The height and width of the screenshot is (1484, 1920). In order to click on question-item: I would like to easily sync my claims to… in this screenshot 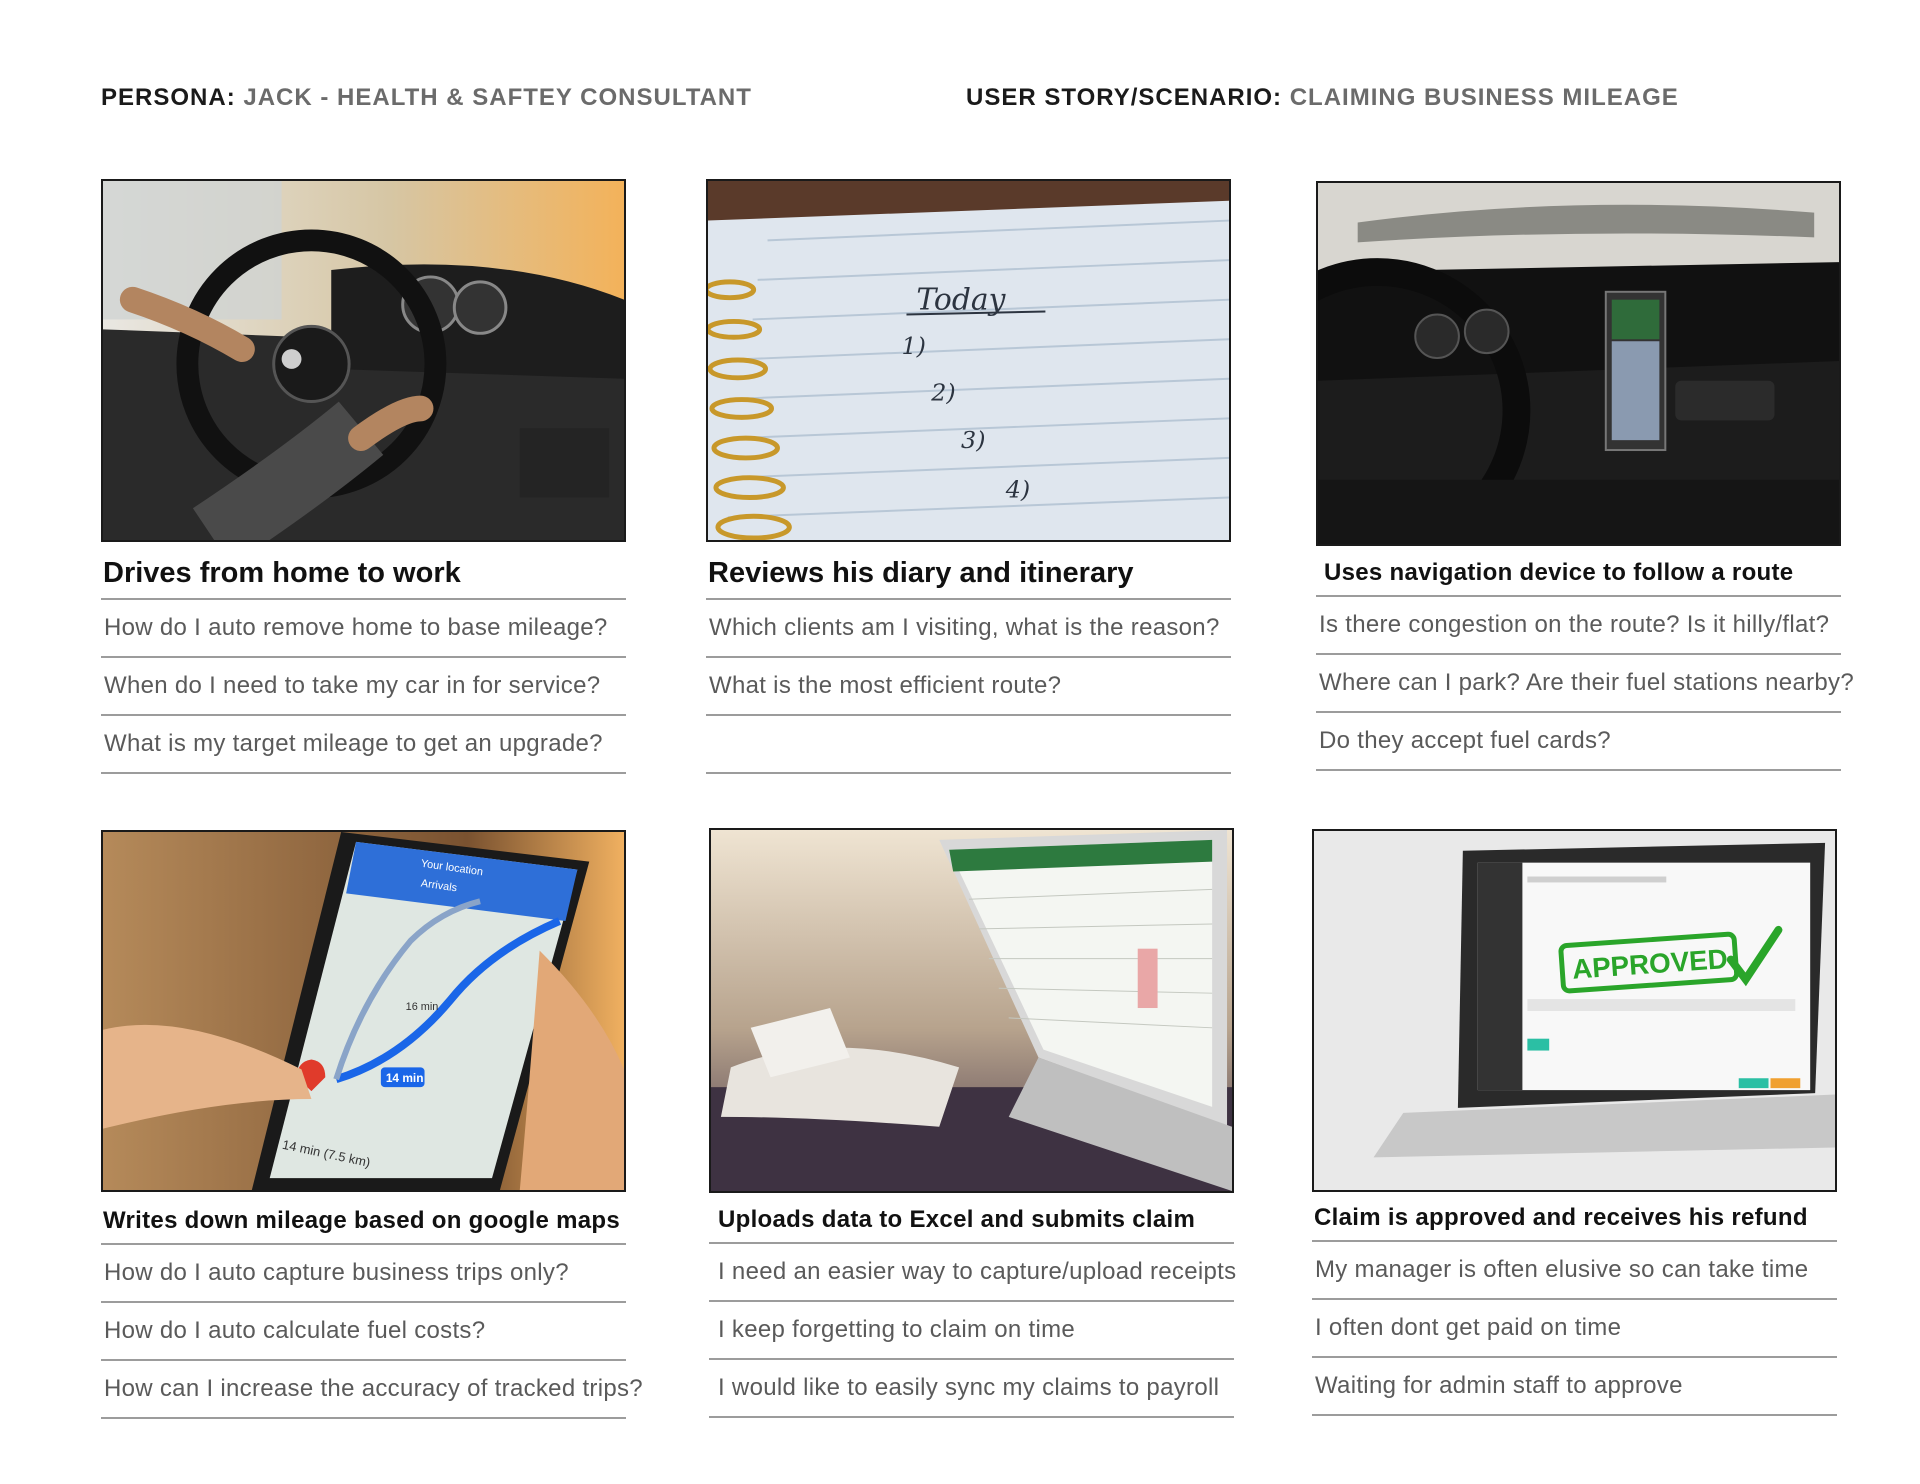, I will do `click(971, 1389)`.